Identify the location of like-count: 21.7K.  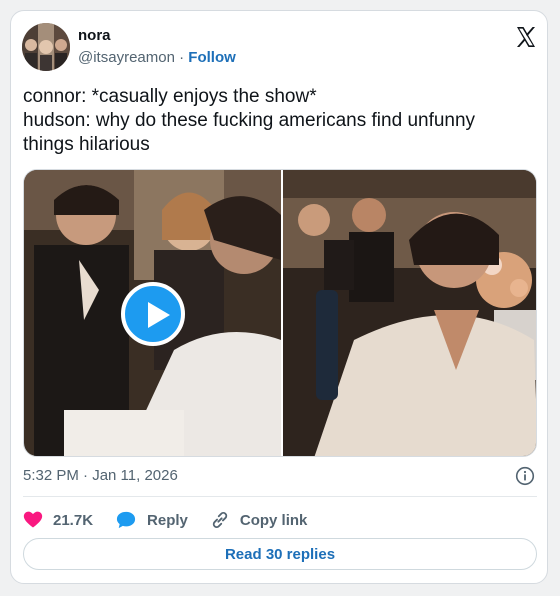
(73, 520).